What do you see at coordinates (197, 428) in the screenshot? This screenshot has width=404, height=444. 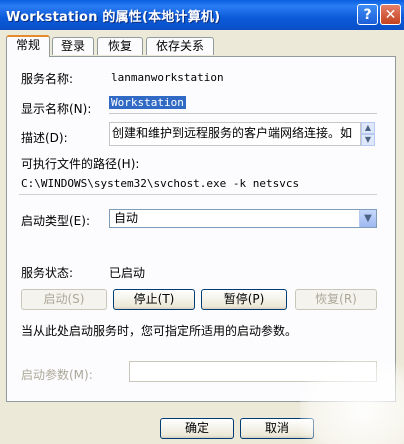 I see `ok-button: 确定` at bounding box center [197, 428].